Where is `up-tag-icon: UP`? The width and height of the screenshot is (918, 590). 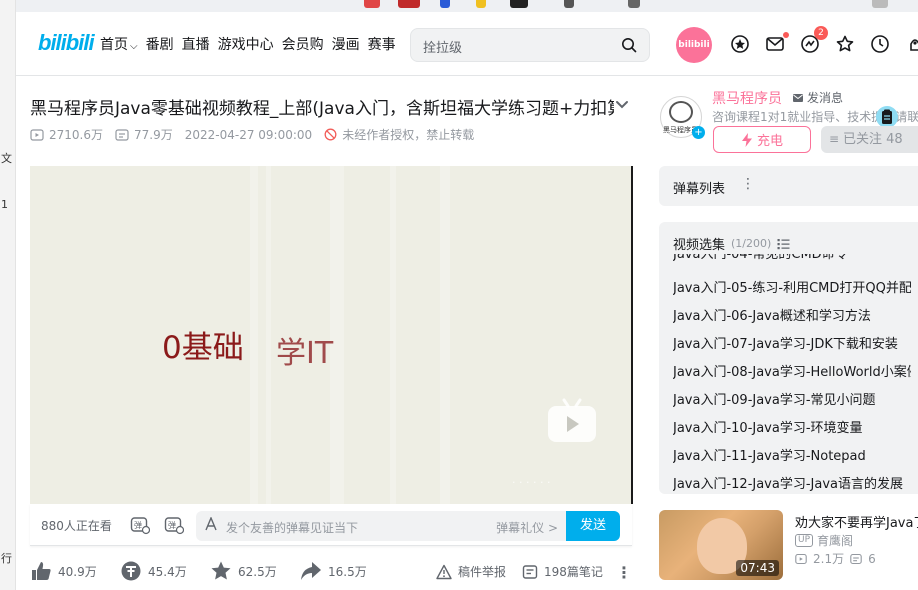
up-tag-icon: UP is located at coordinates (804, 540).